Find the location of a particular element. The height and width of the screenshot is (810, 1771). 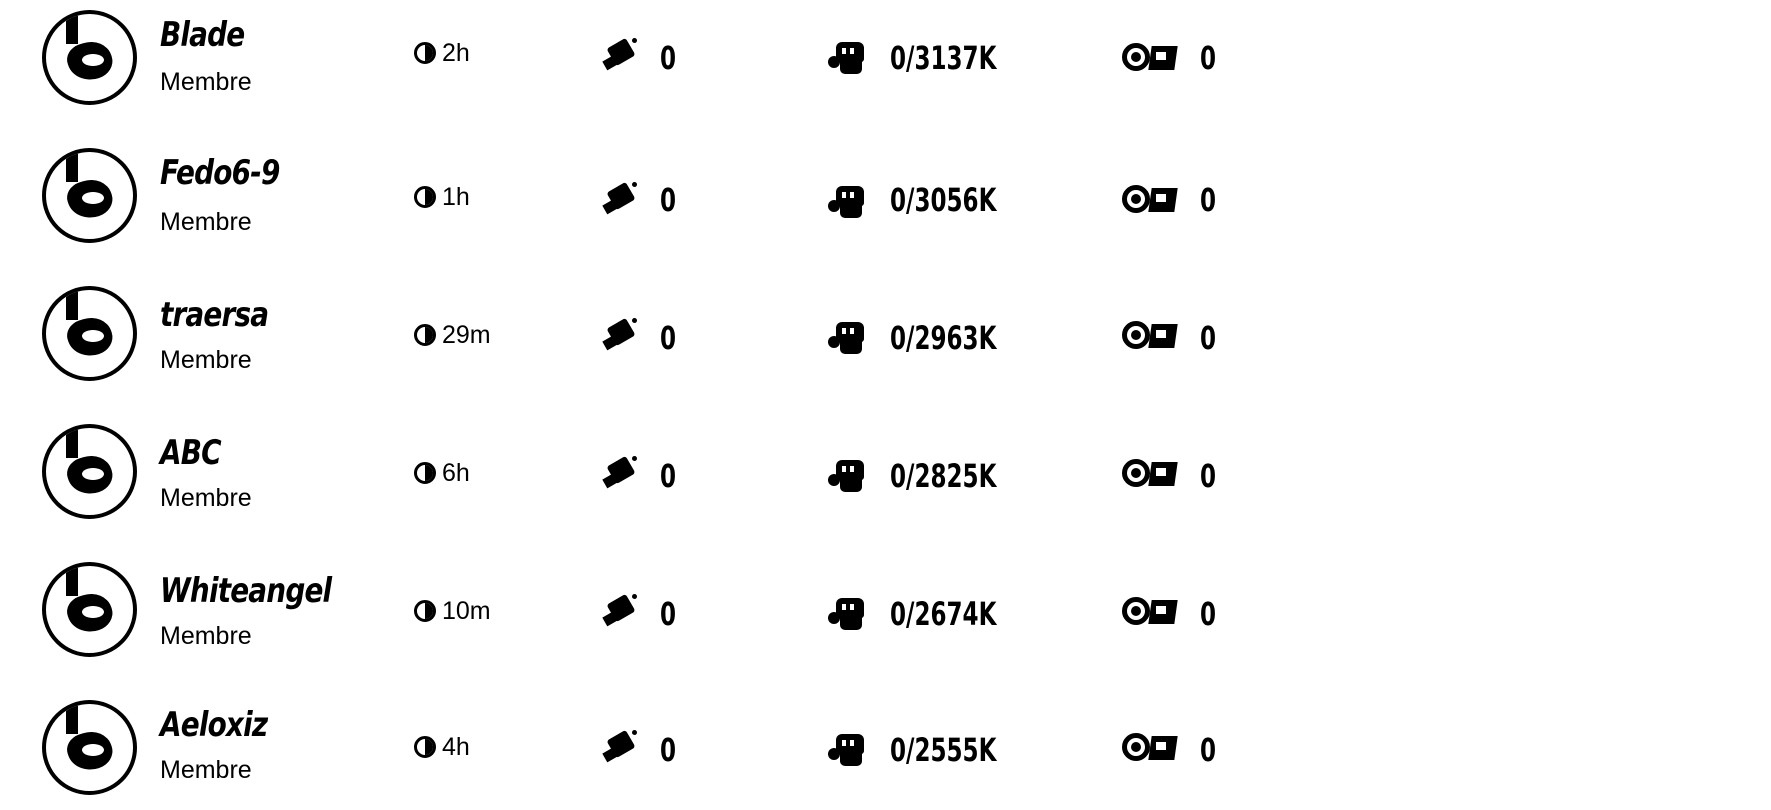

last-seen: 2h is located at coordinates (442, 53).